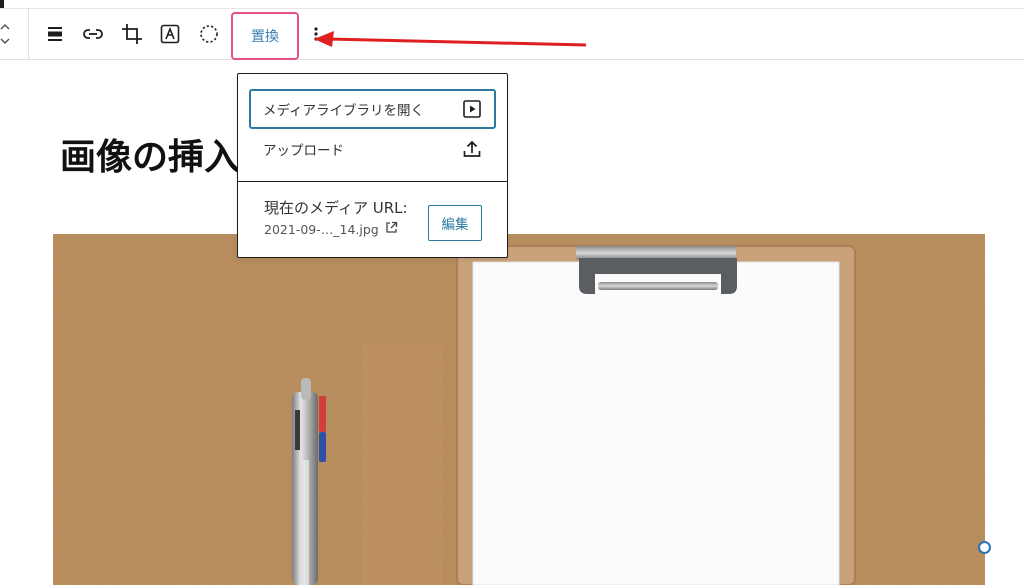 This screenshot has height=585, width=1024. Describe the element at coordinates (303, 151) in the screenshot. I see `upload-label: アップロード` at that location.